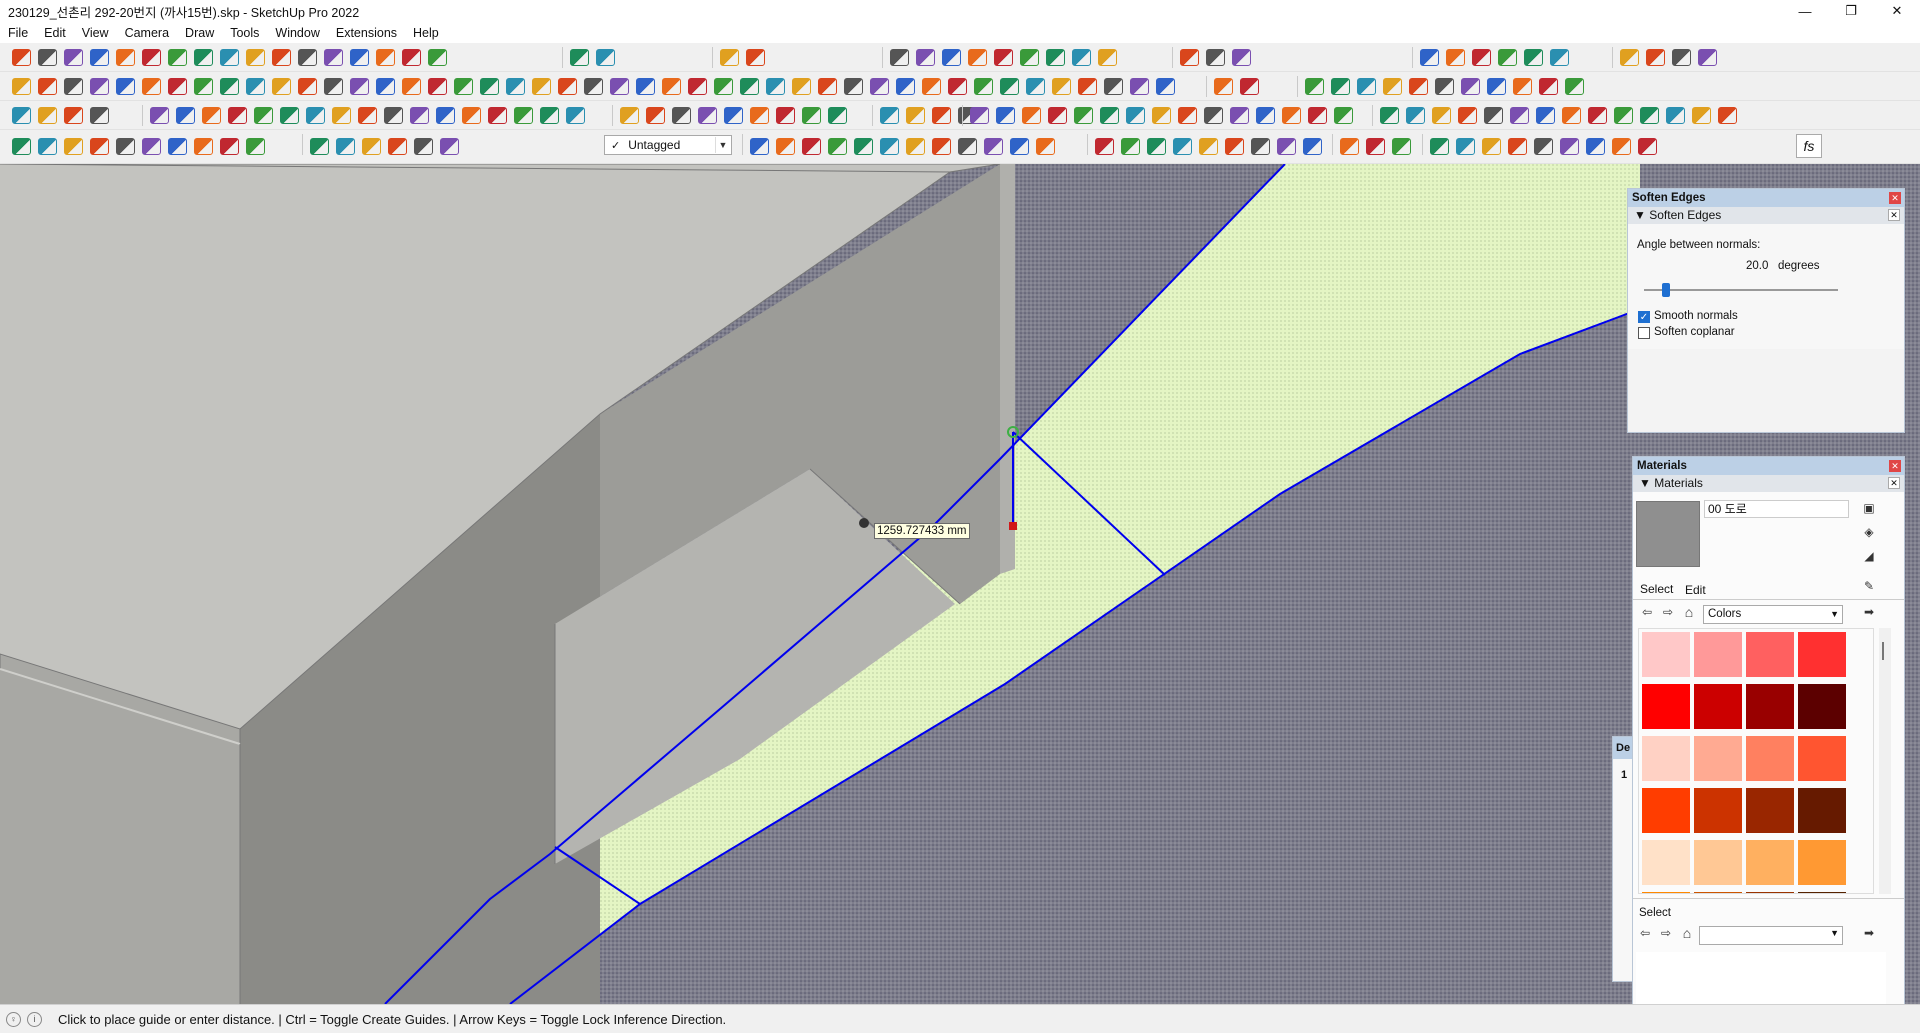 The width and height of the screenshot is (1920, 1033). Describe the element at coordinates (244, 33) in the screenshot. I see `menu-tools: Tools` at that location.